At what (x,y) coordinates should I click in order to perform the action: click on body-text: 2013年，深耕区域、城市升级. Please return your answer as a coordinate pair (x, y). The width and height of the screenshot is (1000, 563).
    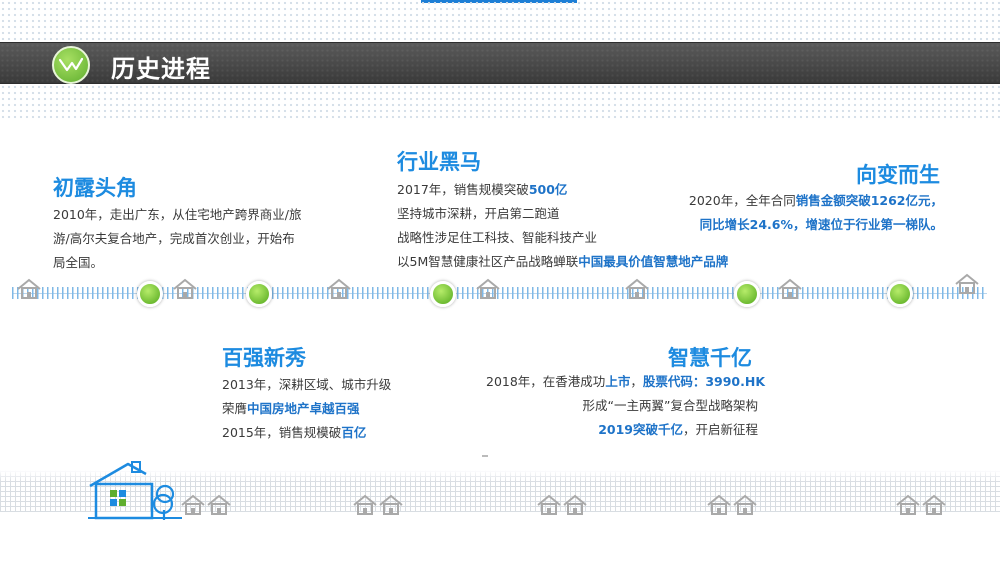
    Looking at the image, I should click on (307, 384).